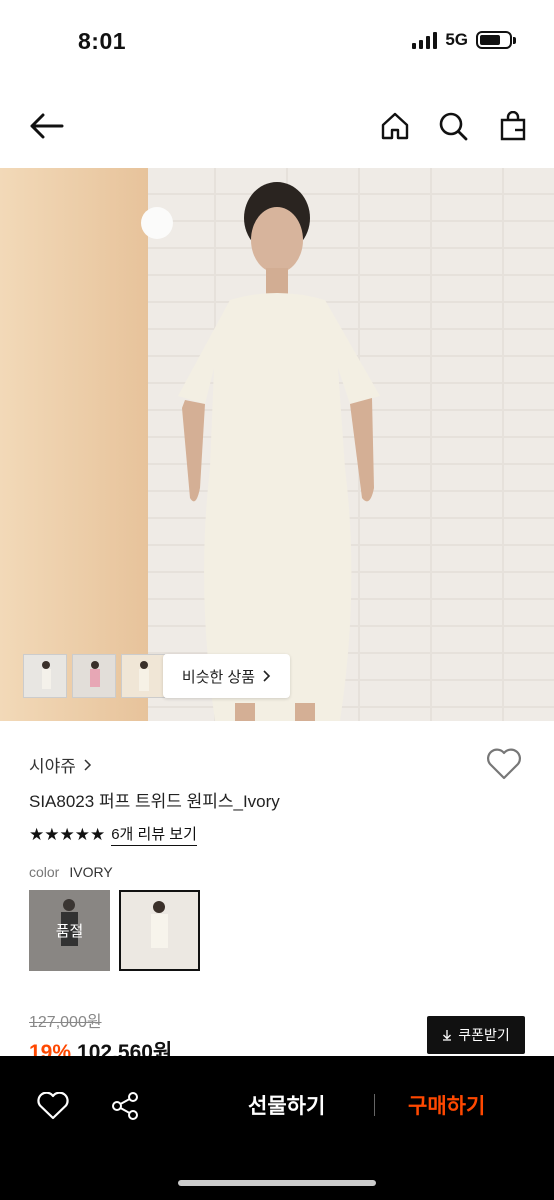 The height and width of the screenshot is (1200, 554). What do you see at coordinates (446, 1105) in the screenshot?
I see `buy-button: 구매하기` at bounding box center [446, 1105].